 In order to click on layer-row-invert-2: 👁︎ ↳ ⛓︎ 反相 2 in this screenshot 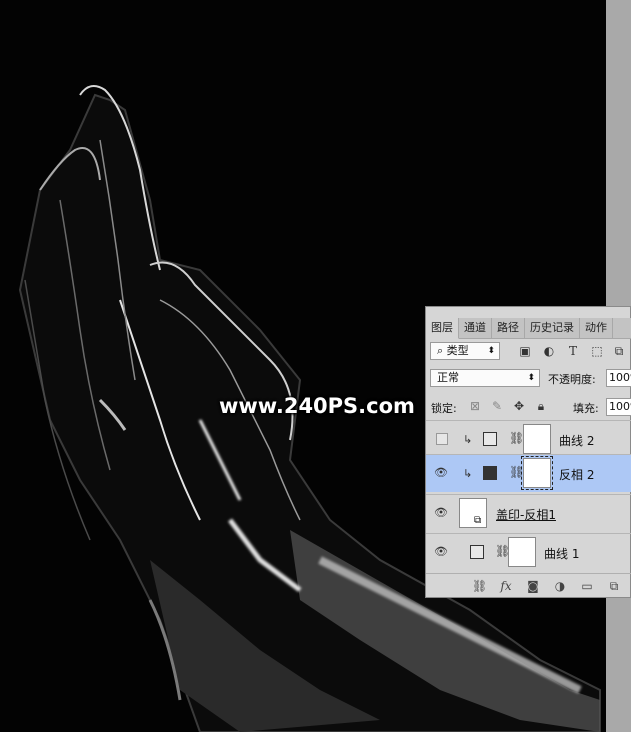, I will do `click(528, 473)`.